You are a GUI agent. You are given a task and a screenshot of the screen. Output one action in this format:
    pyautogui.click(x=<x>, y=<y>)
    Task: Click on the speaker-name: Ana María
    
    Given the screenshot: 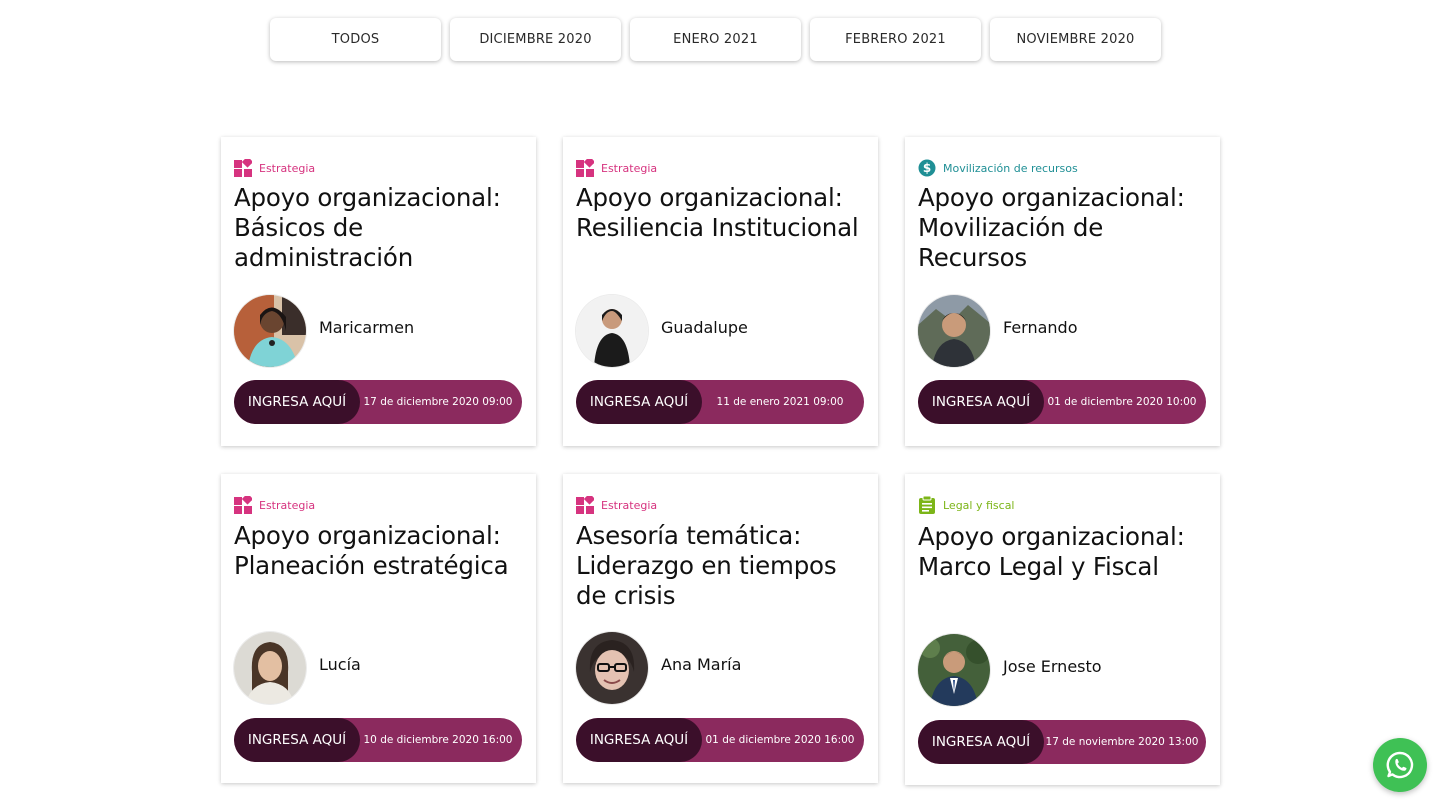 What is the action you would take?
    pyautogui.click(x=701, y=664)
    